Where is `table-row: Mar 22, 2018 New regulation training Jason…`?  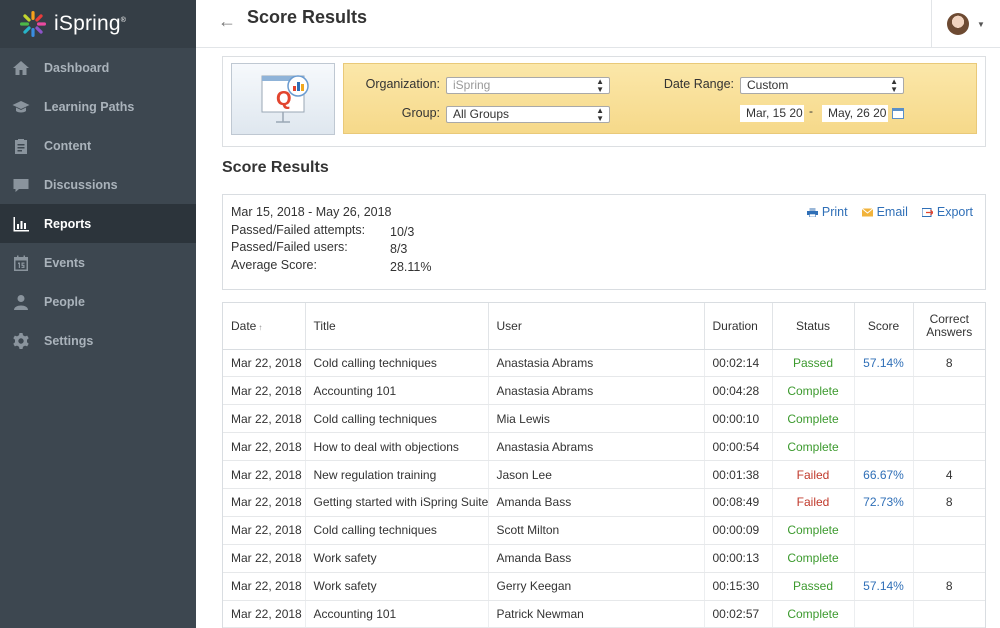 table-row: Mar 22, 2018 New regulation training Jason… is located at coordinates (604, 474).